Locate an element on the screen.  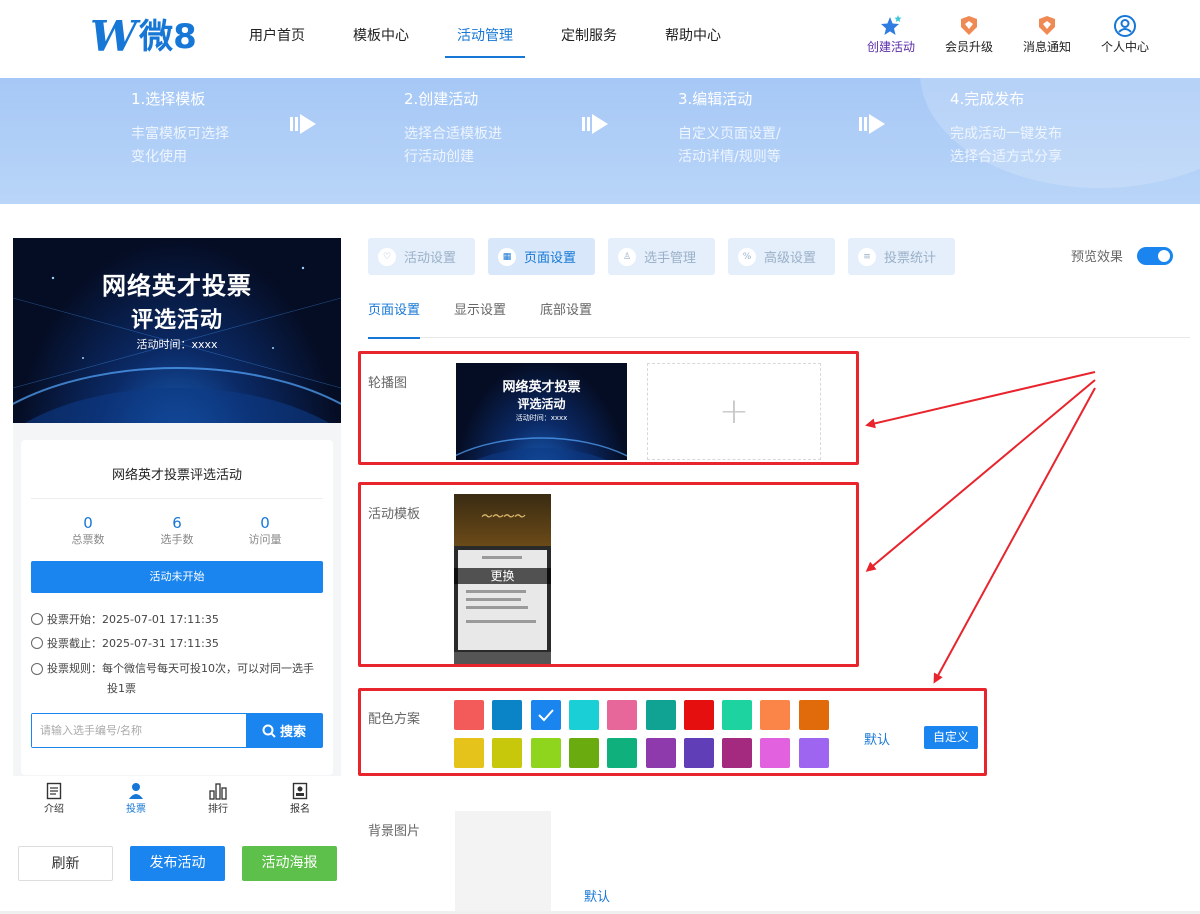
tabbar-item-ranking: 排行 is located at coordinates (218, 799).